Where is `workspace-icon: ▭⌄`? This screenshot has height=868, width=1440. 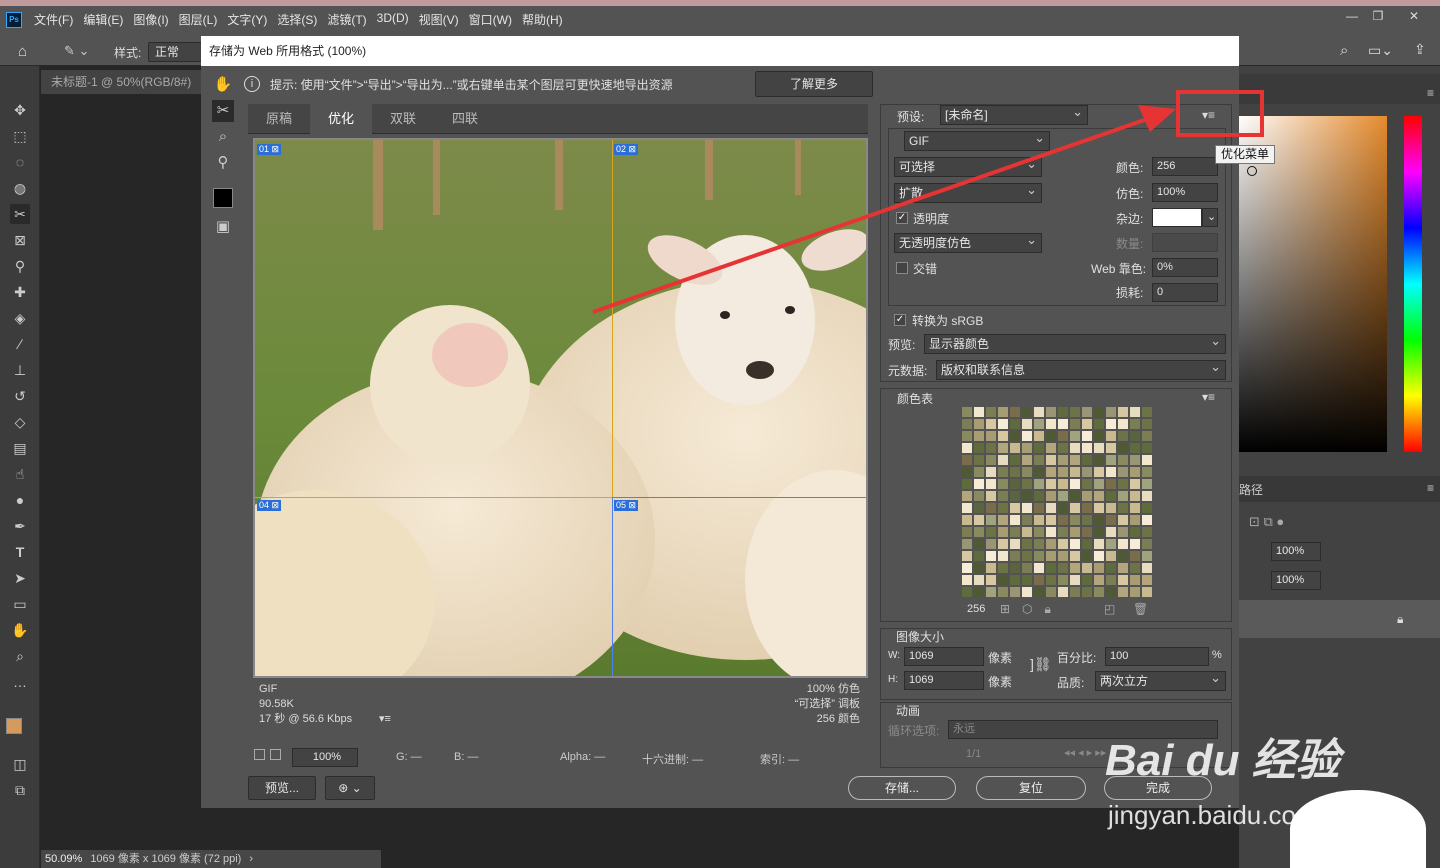 workspace-icon: ▭⌄ is located at coordinates (1380, 50).